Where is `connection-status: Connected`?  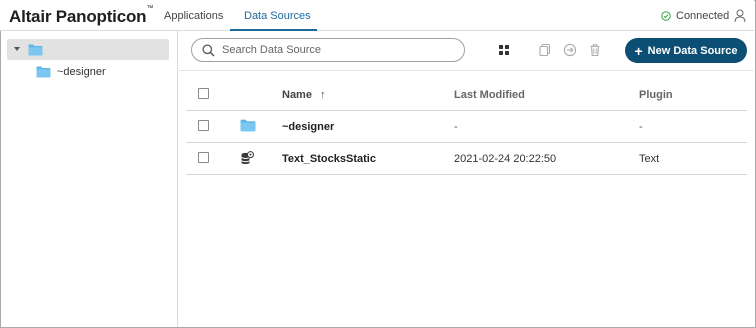
connection-status: Connected is located at coordinates (695, 16).